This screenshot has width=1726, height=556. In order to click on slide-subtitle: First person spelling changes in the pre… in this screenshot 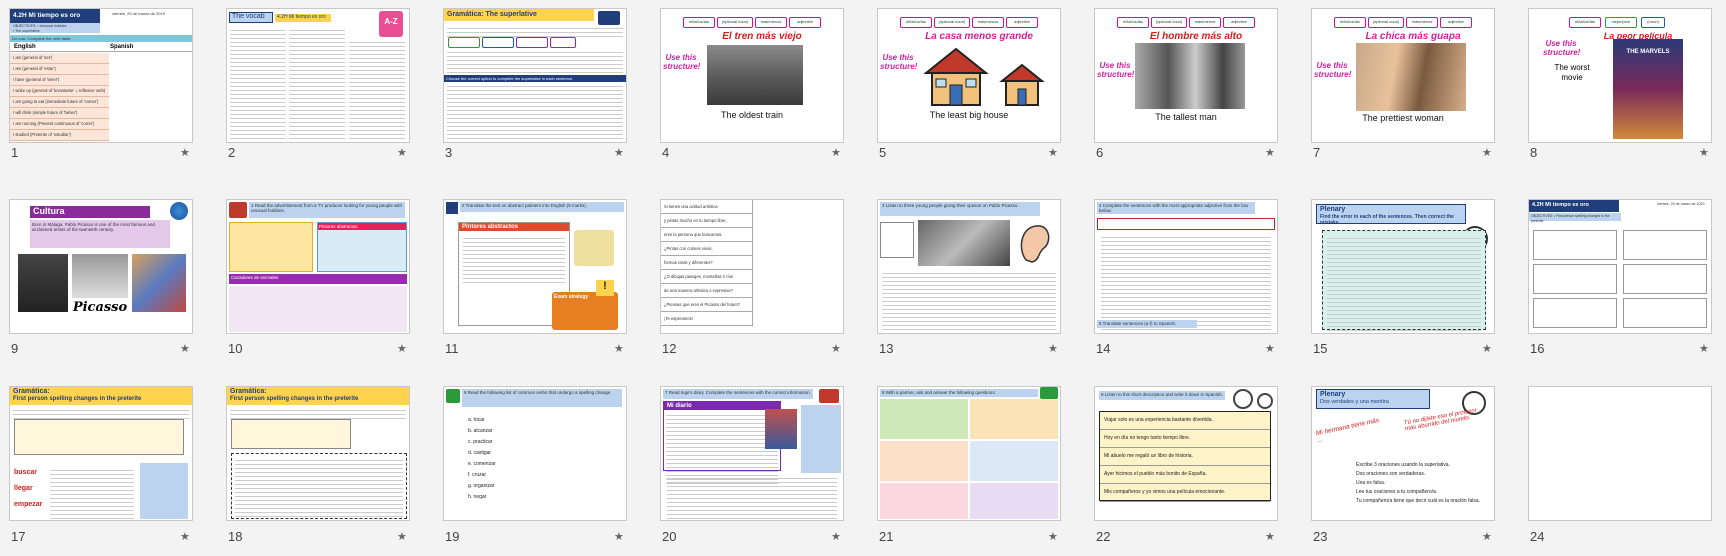, I will do `click(77, 399)`.